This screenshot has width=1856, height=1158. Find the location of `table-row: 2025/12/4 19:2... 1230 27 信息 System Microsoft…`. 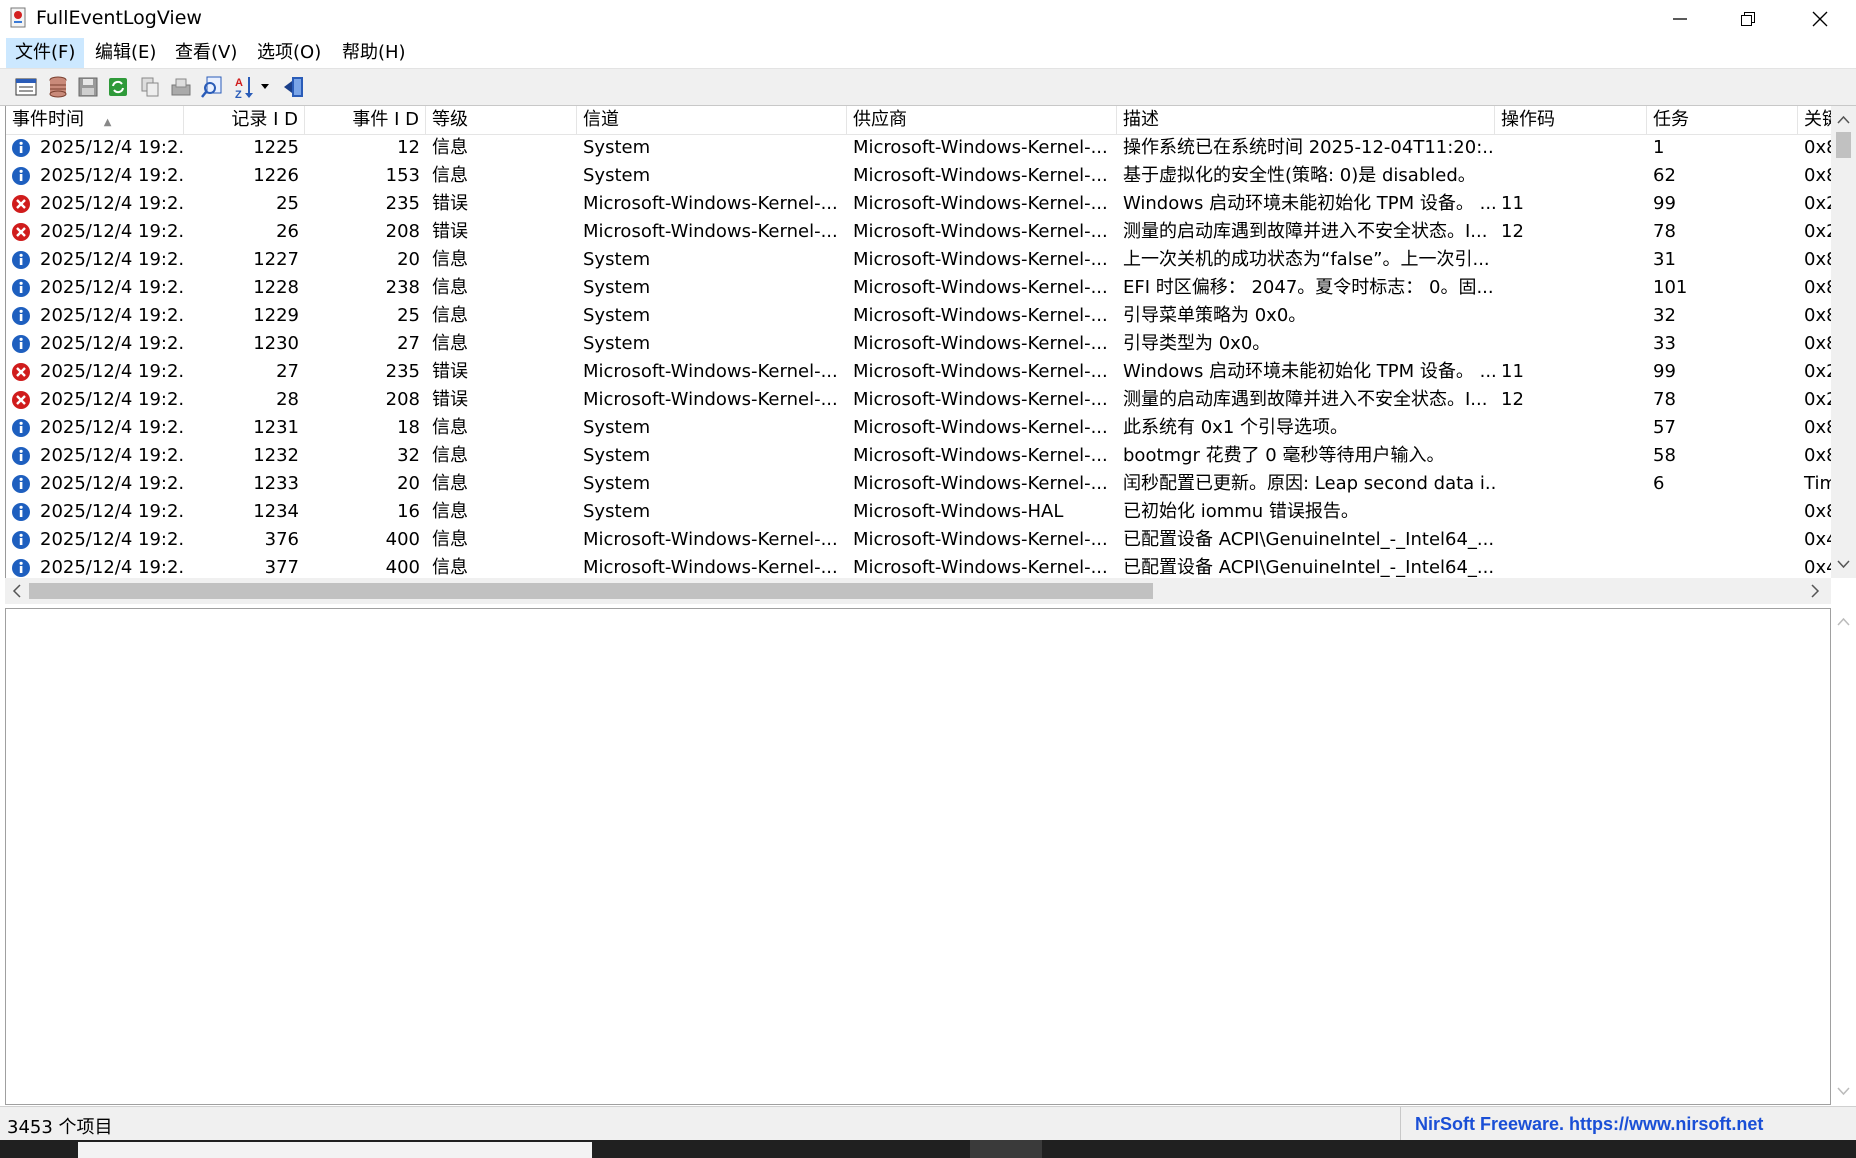

table-row: 2025/12/4 19:2... 1230 27 信息 System Microsoft… is located at coordinates (919, 344).